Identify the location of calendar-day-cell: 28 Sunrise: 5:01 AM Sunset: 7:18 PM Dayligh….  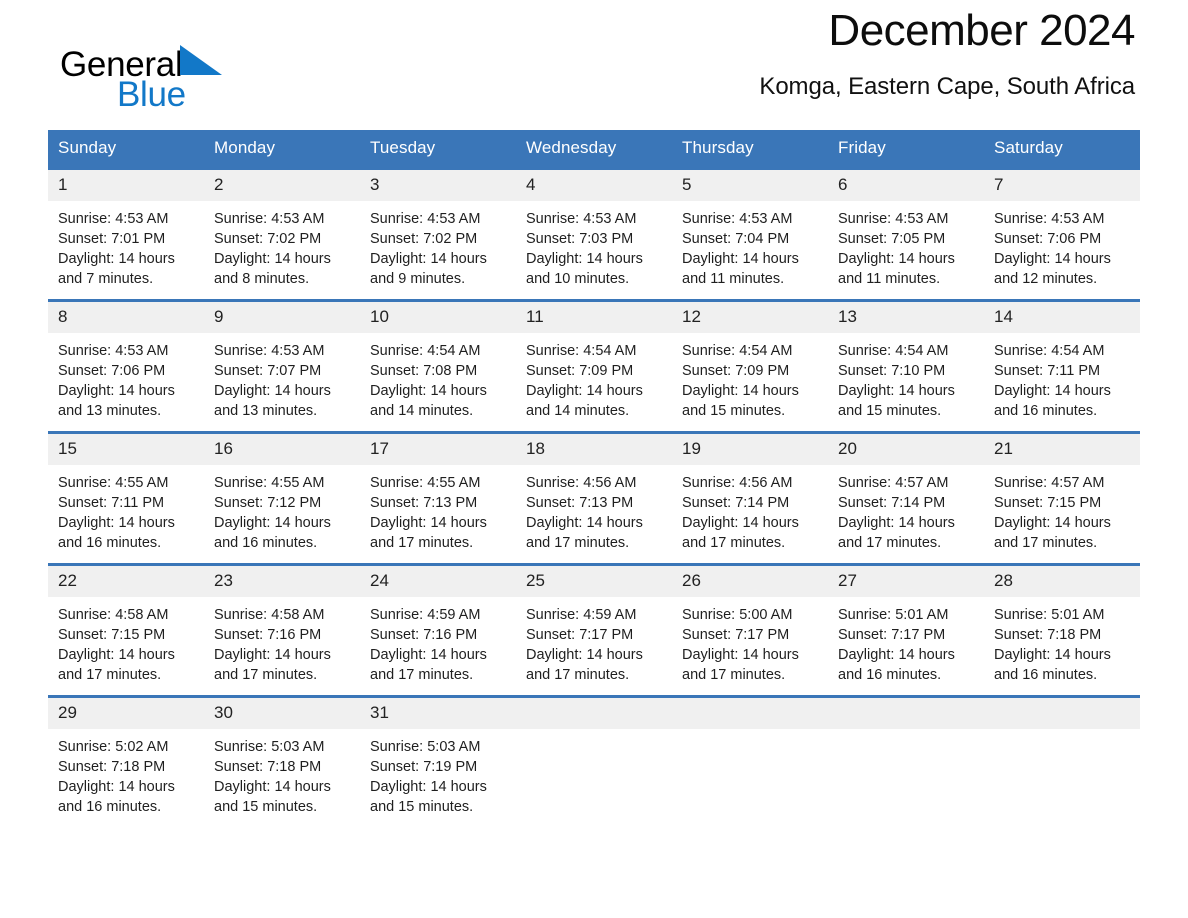
(1062, 630).